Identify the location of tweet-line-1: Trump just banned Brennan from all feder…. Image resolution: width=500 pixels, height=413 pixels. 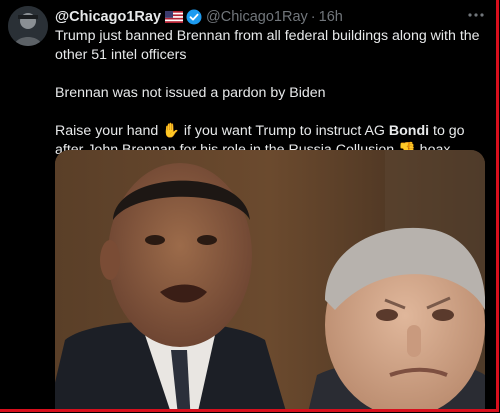
(267, 45).